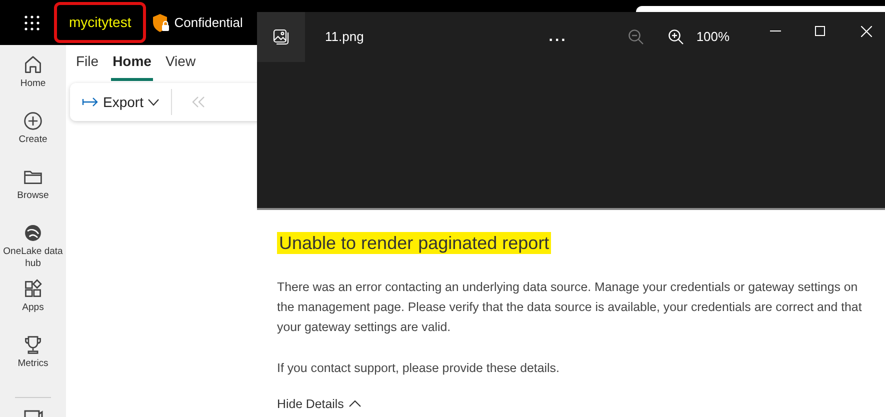 The height and width of the screenshot is (417, 885). Describe the element at coordinates (775, 31) in the screenshot. I see `minimize-icon` at that location.